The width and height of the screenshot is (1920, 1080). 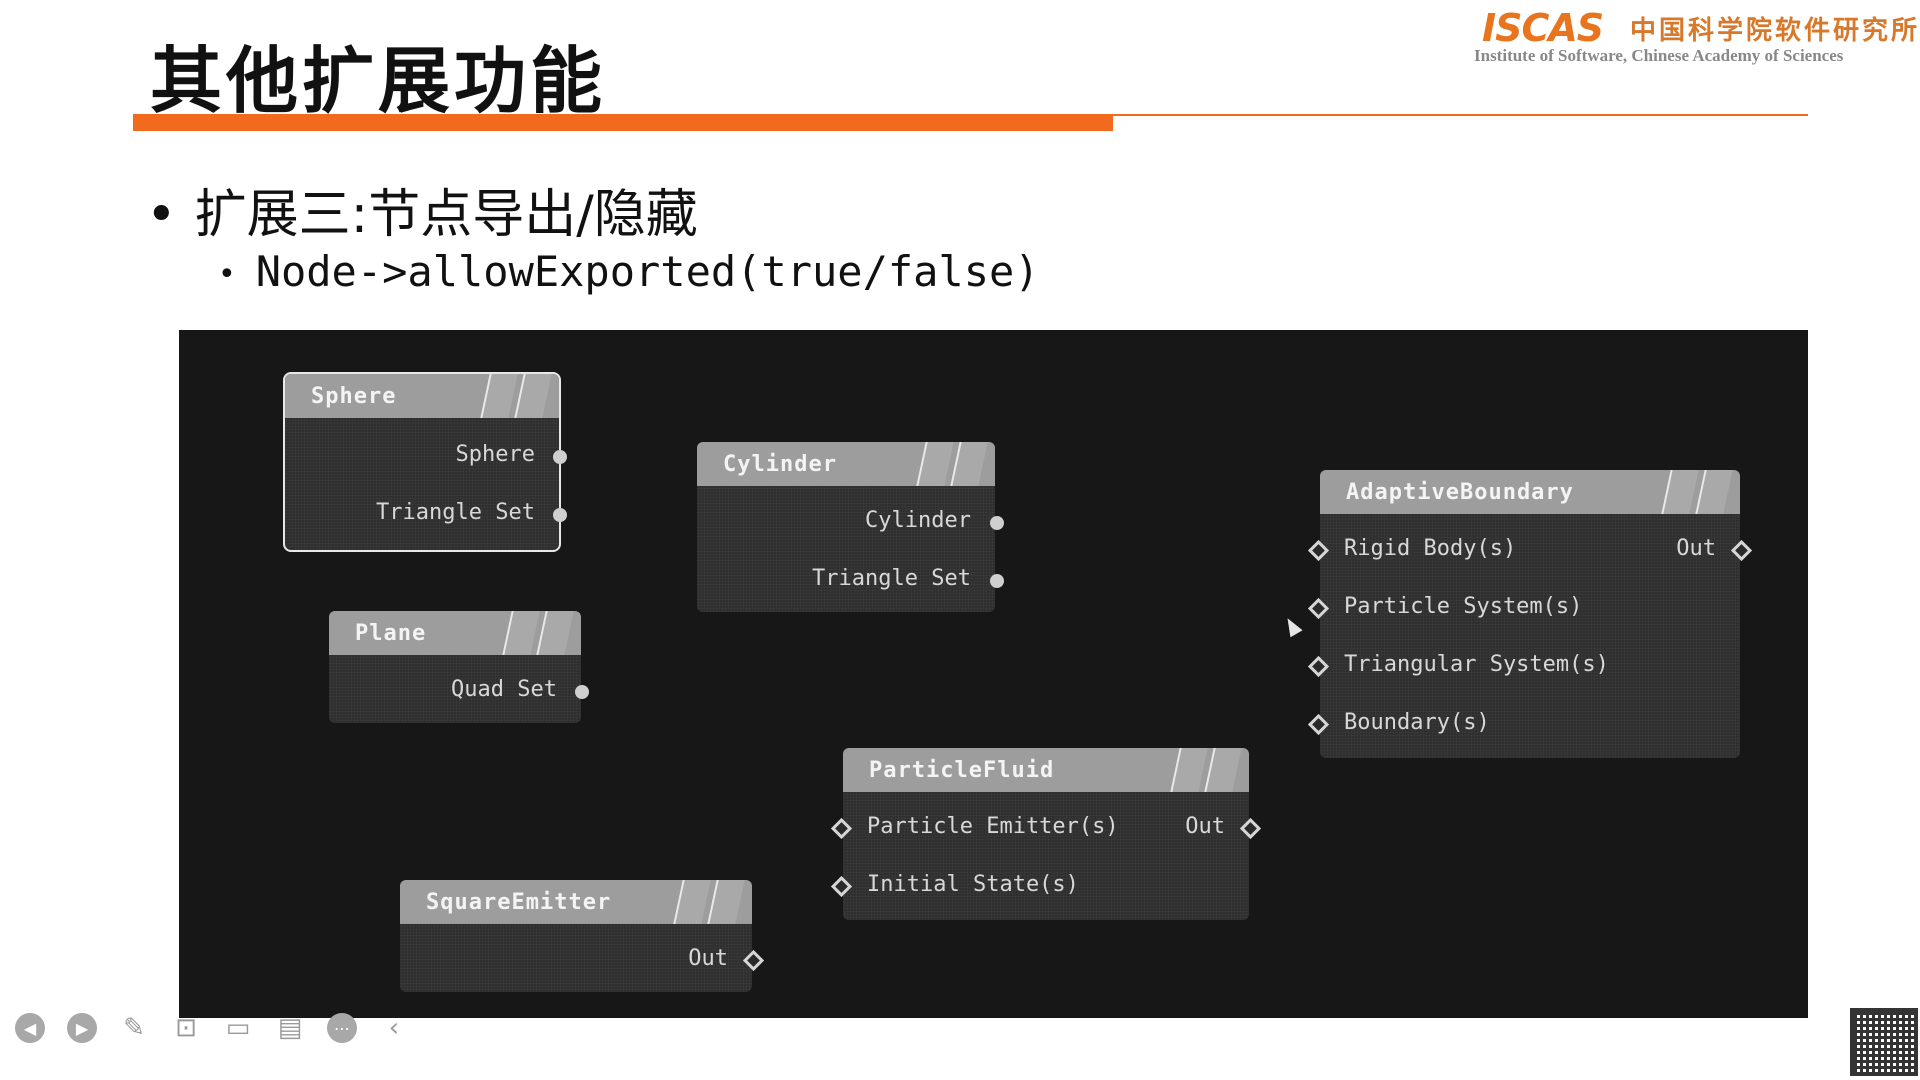 What do you see at coordinates (342, 1028) in the screenshot?
I see `more-icon: ⋯` at bounding box center [342, 1028].